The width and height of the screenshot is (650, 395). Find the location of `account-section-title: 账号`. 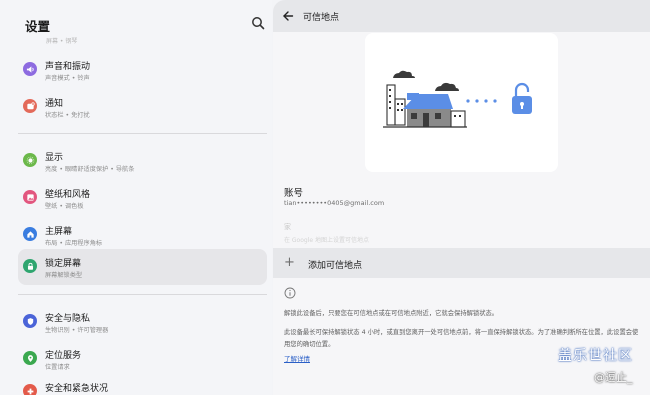

account-section-title: 账号 is located at coordinates (294, 193).